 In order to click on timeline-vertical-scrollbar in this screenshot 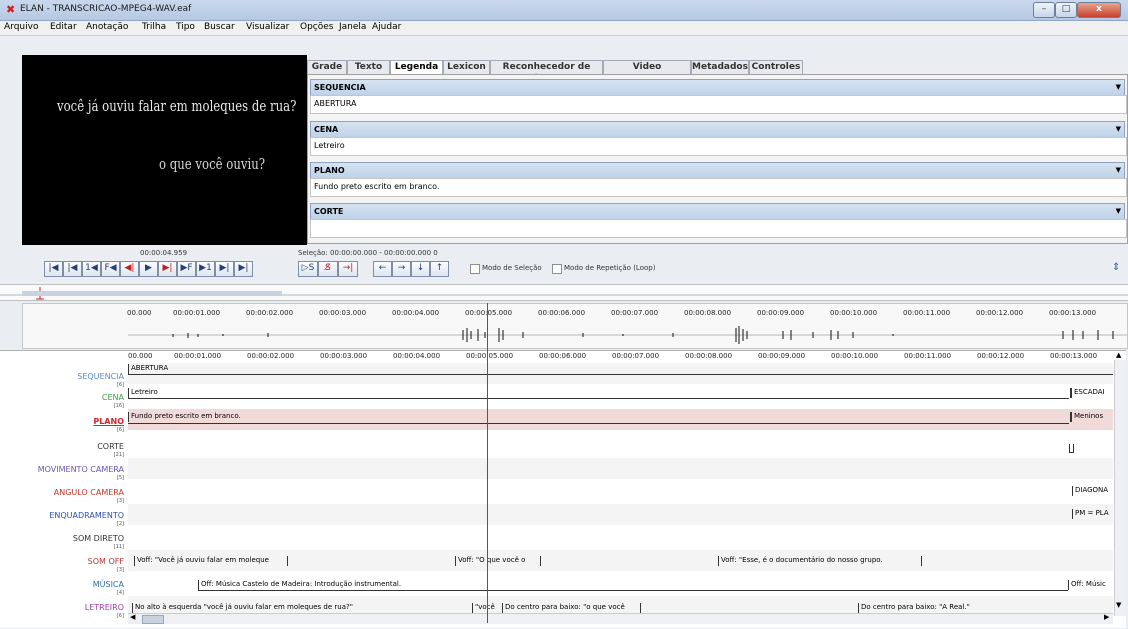, I will do `click(1120, 488)`.